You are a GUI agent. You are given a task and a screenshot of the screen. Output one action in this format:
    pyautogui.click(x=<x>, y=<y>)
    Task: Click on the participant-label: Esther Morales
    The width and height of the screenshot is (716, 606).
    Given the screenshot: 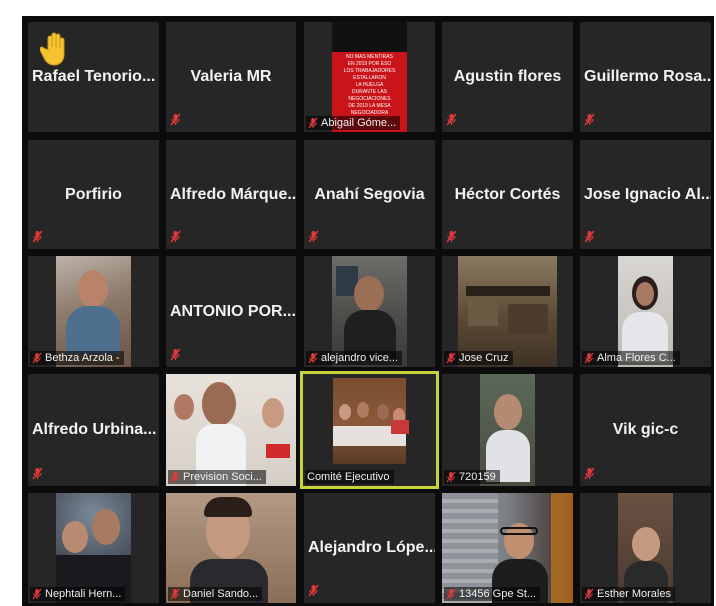 What is the action you would take?
    pyautogui.click(x=628, y=594)
    